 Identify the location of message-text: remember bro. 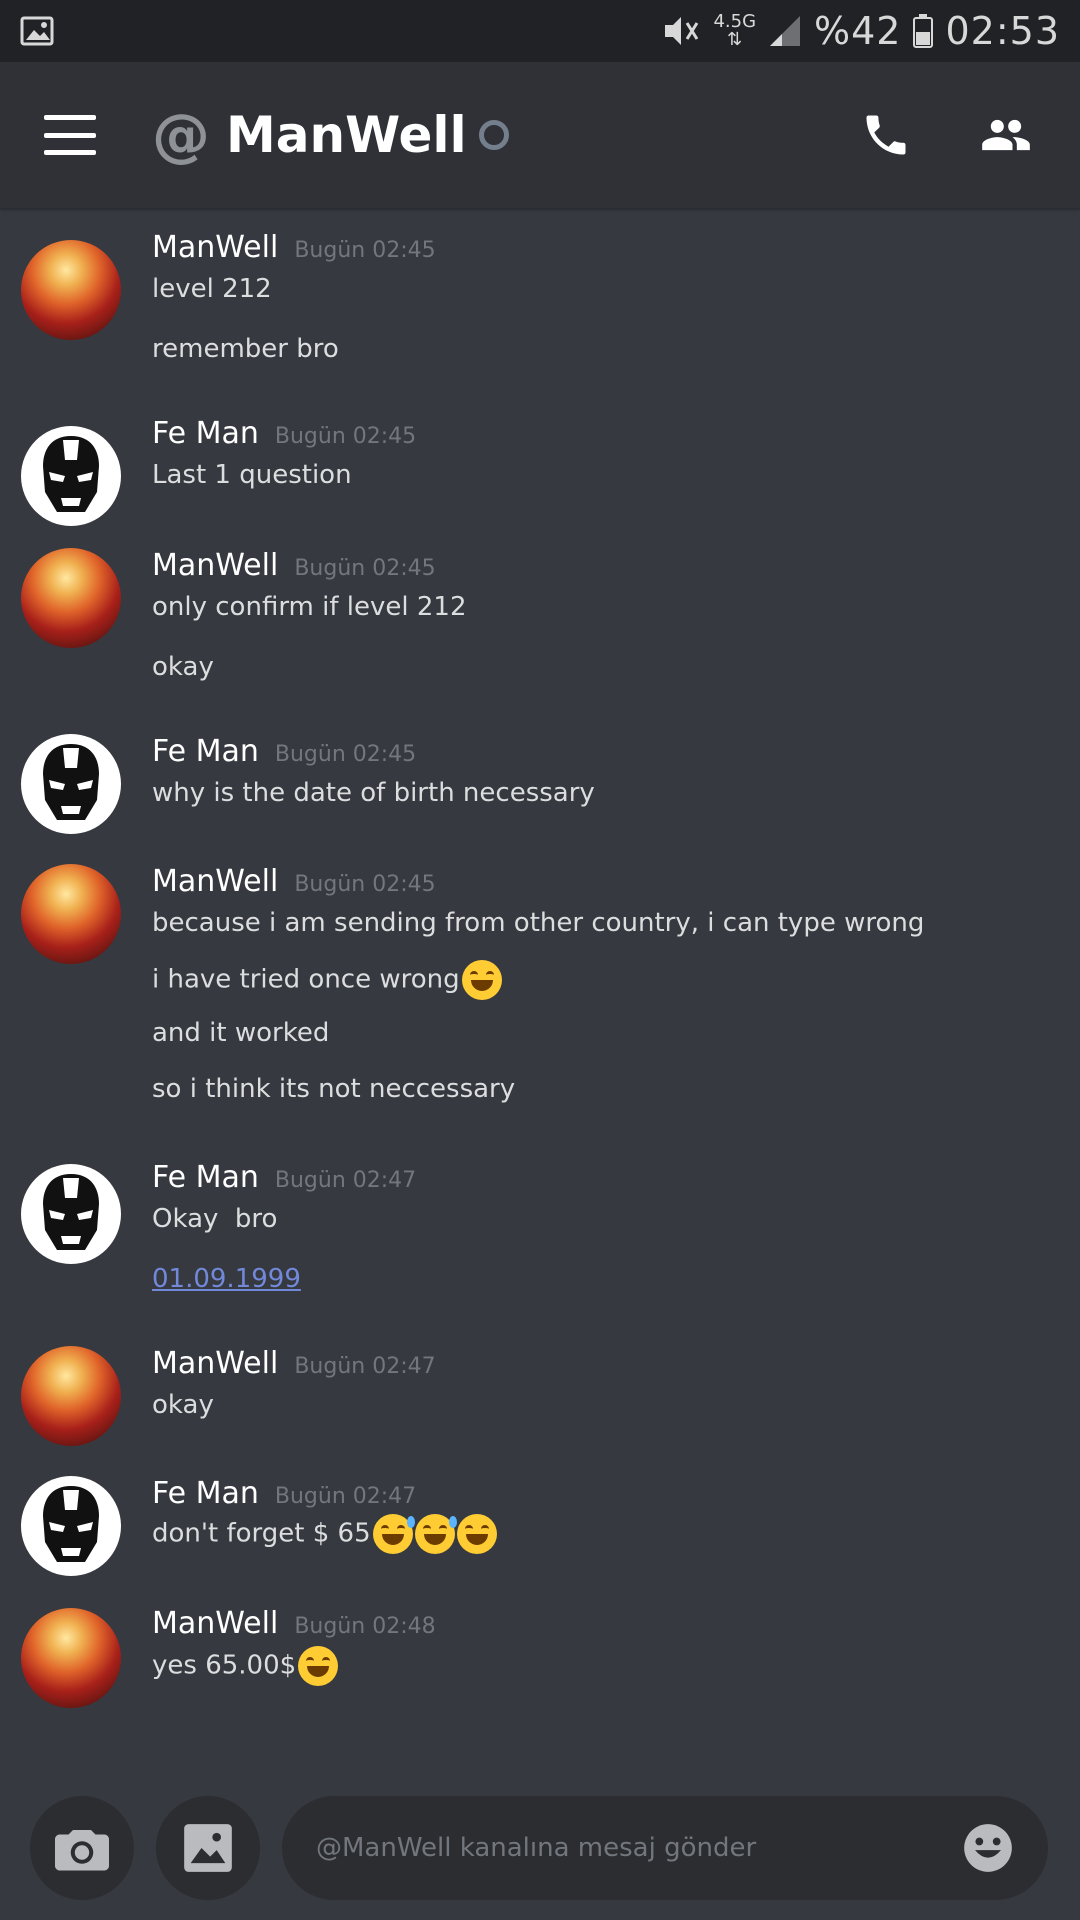
(245, 349).